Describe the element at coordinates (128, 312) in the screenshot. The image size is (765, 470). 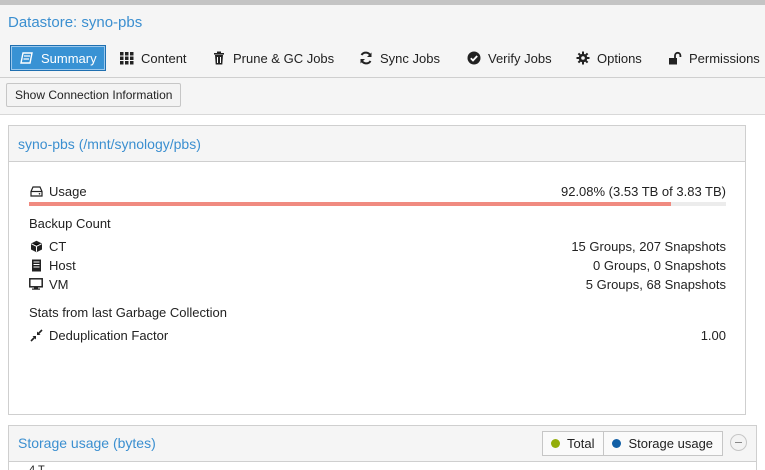
I see `gc-stats-heading: Stats from last Garbage Collection` at that location.